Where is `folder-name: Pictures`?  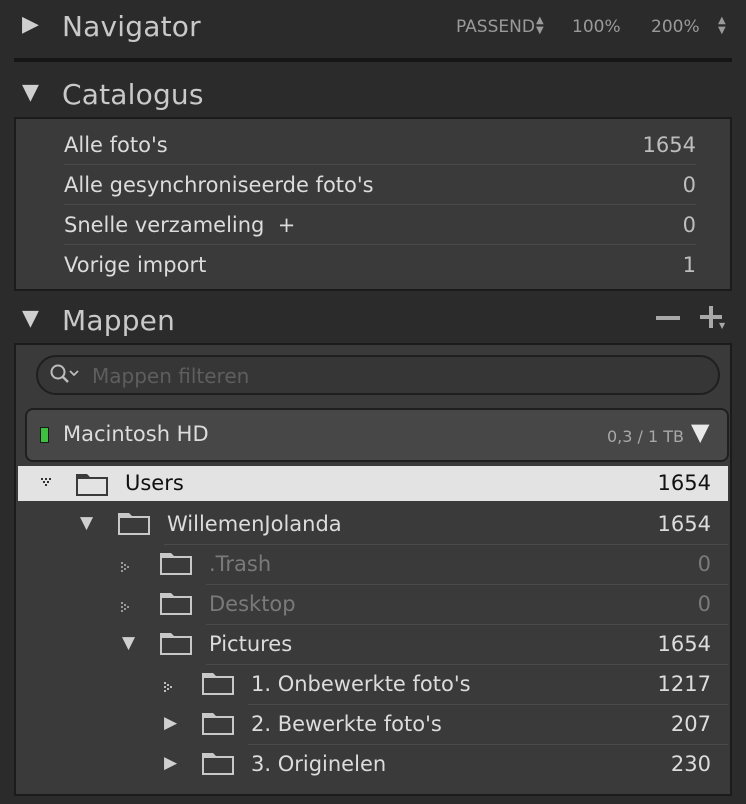
folder-name: Pictures is located at coordinates (251, 644).